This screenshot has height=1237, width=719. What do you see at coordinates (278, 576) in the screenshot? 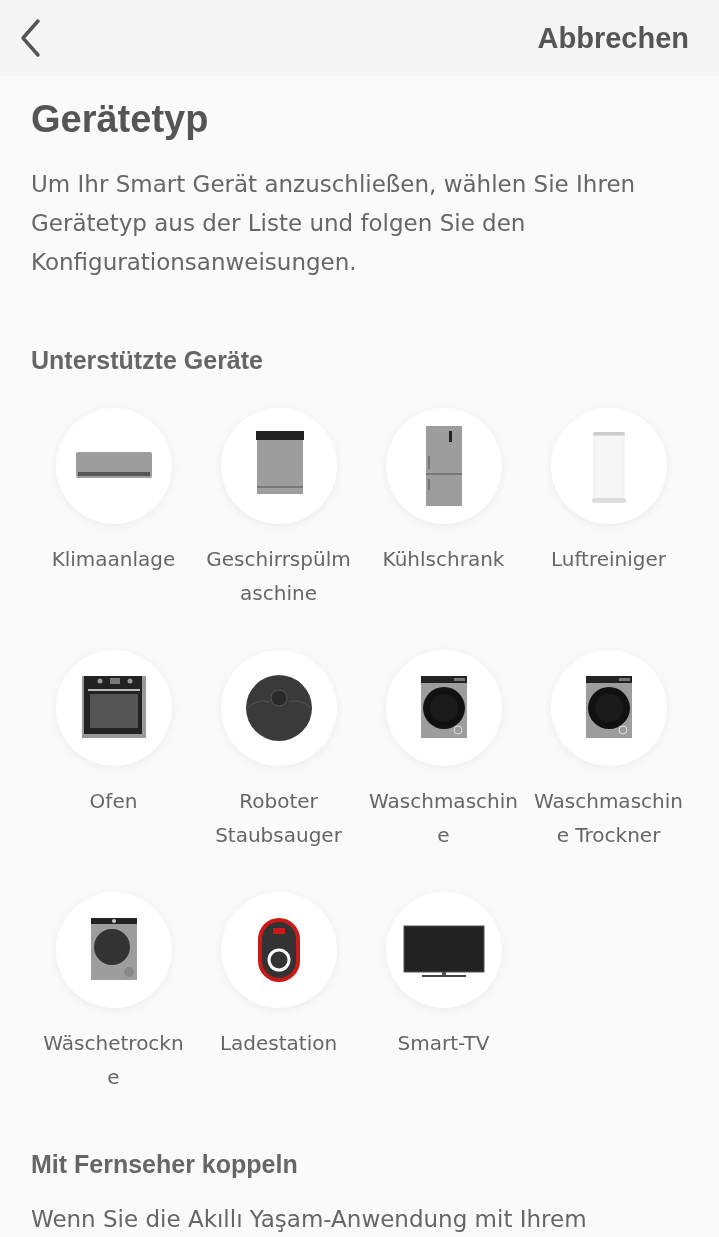
I see `device-label: Geschirrspülmaschine` at bounding box center [278, 576].